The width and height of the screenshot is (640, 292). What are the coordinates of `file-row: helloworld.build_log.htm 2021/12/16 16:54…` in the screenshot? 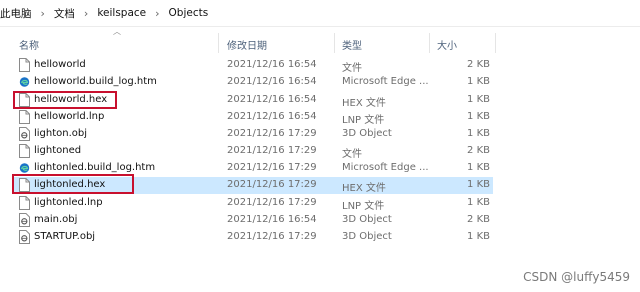 It's located at (320, 82).